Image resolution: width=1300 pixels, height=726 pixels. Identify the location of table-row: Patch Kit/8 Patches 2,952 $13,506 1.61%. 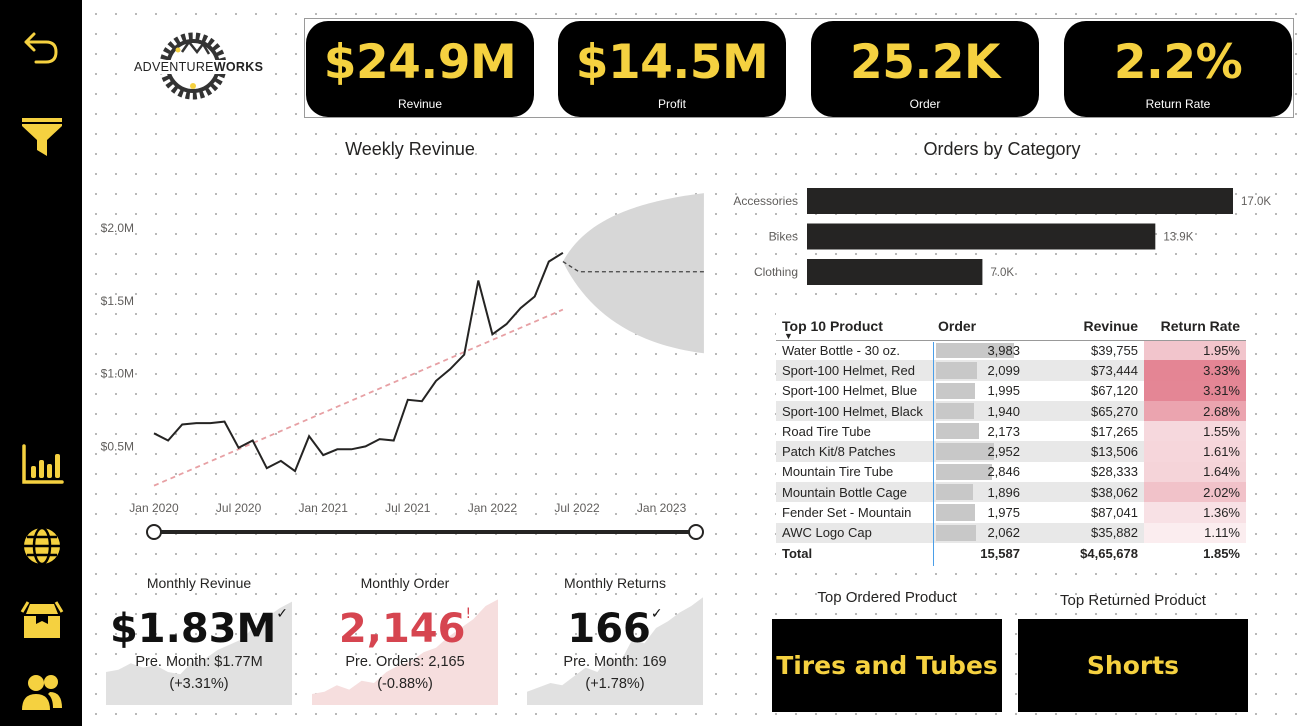
(1011, 451).